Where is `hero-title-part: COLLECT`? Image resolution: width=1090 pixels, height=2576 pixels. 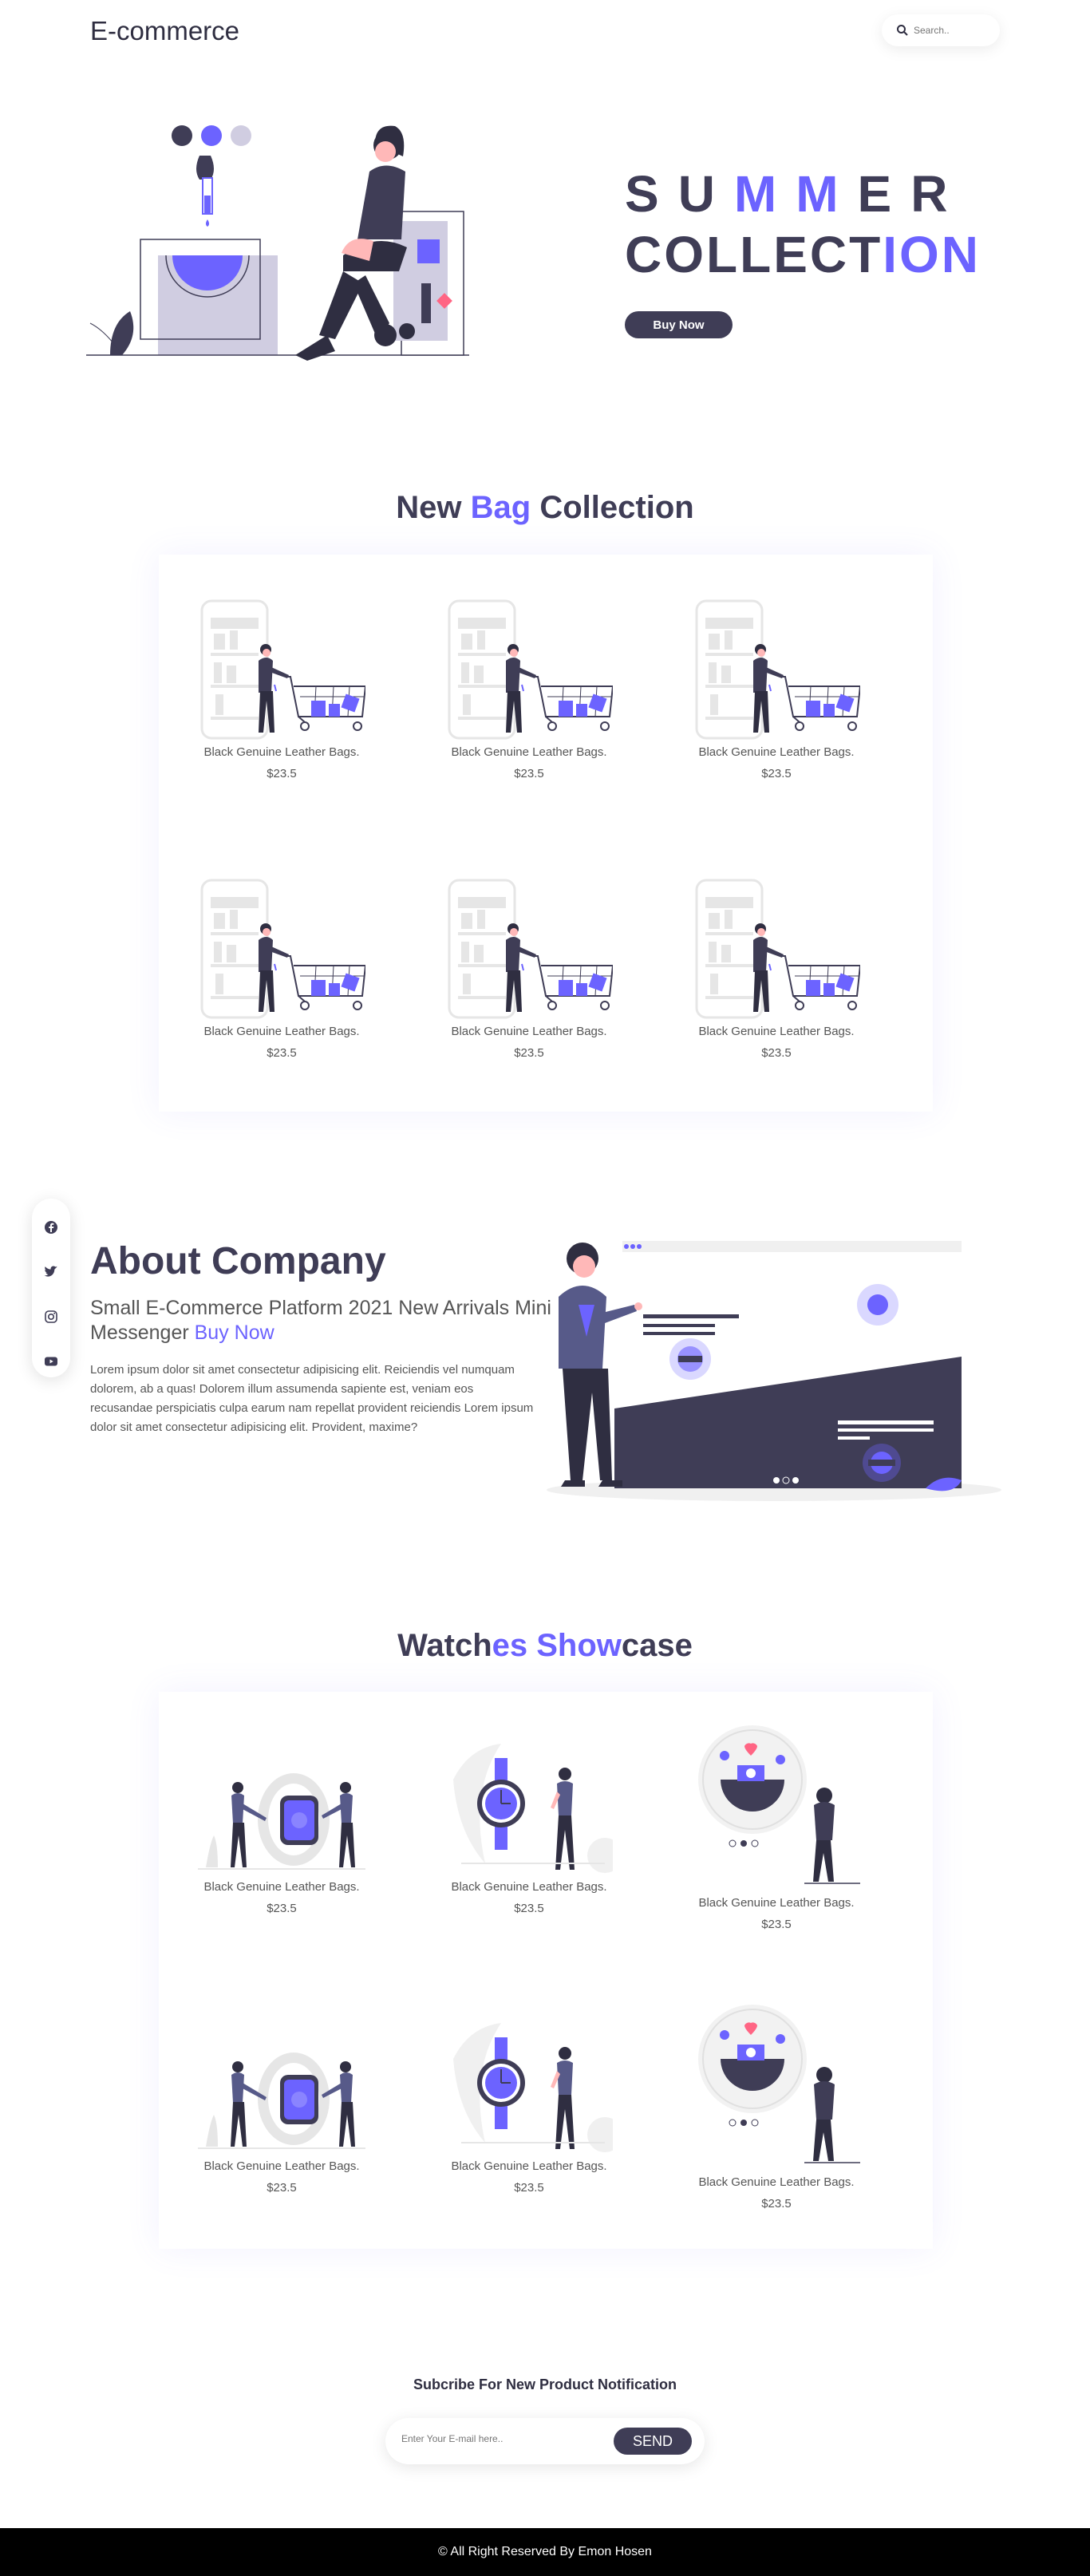
hero-title-part: COLLECT is located at coordinates (754, 254).